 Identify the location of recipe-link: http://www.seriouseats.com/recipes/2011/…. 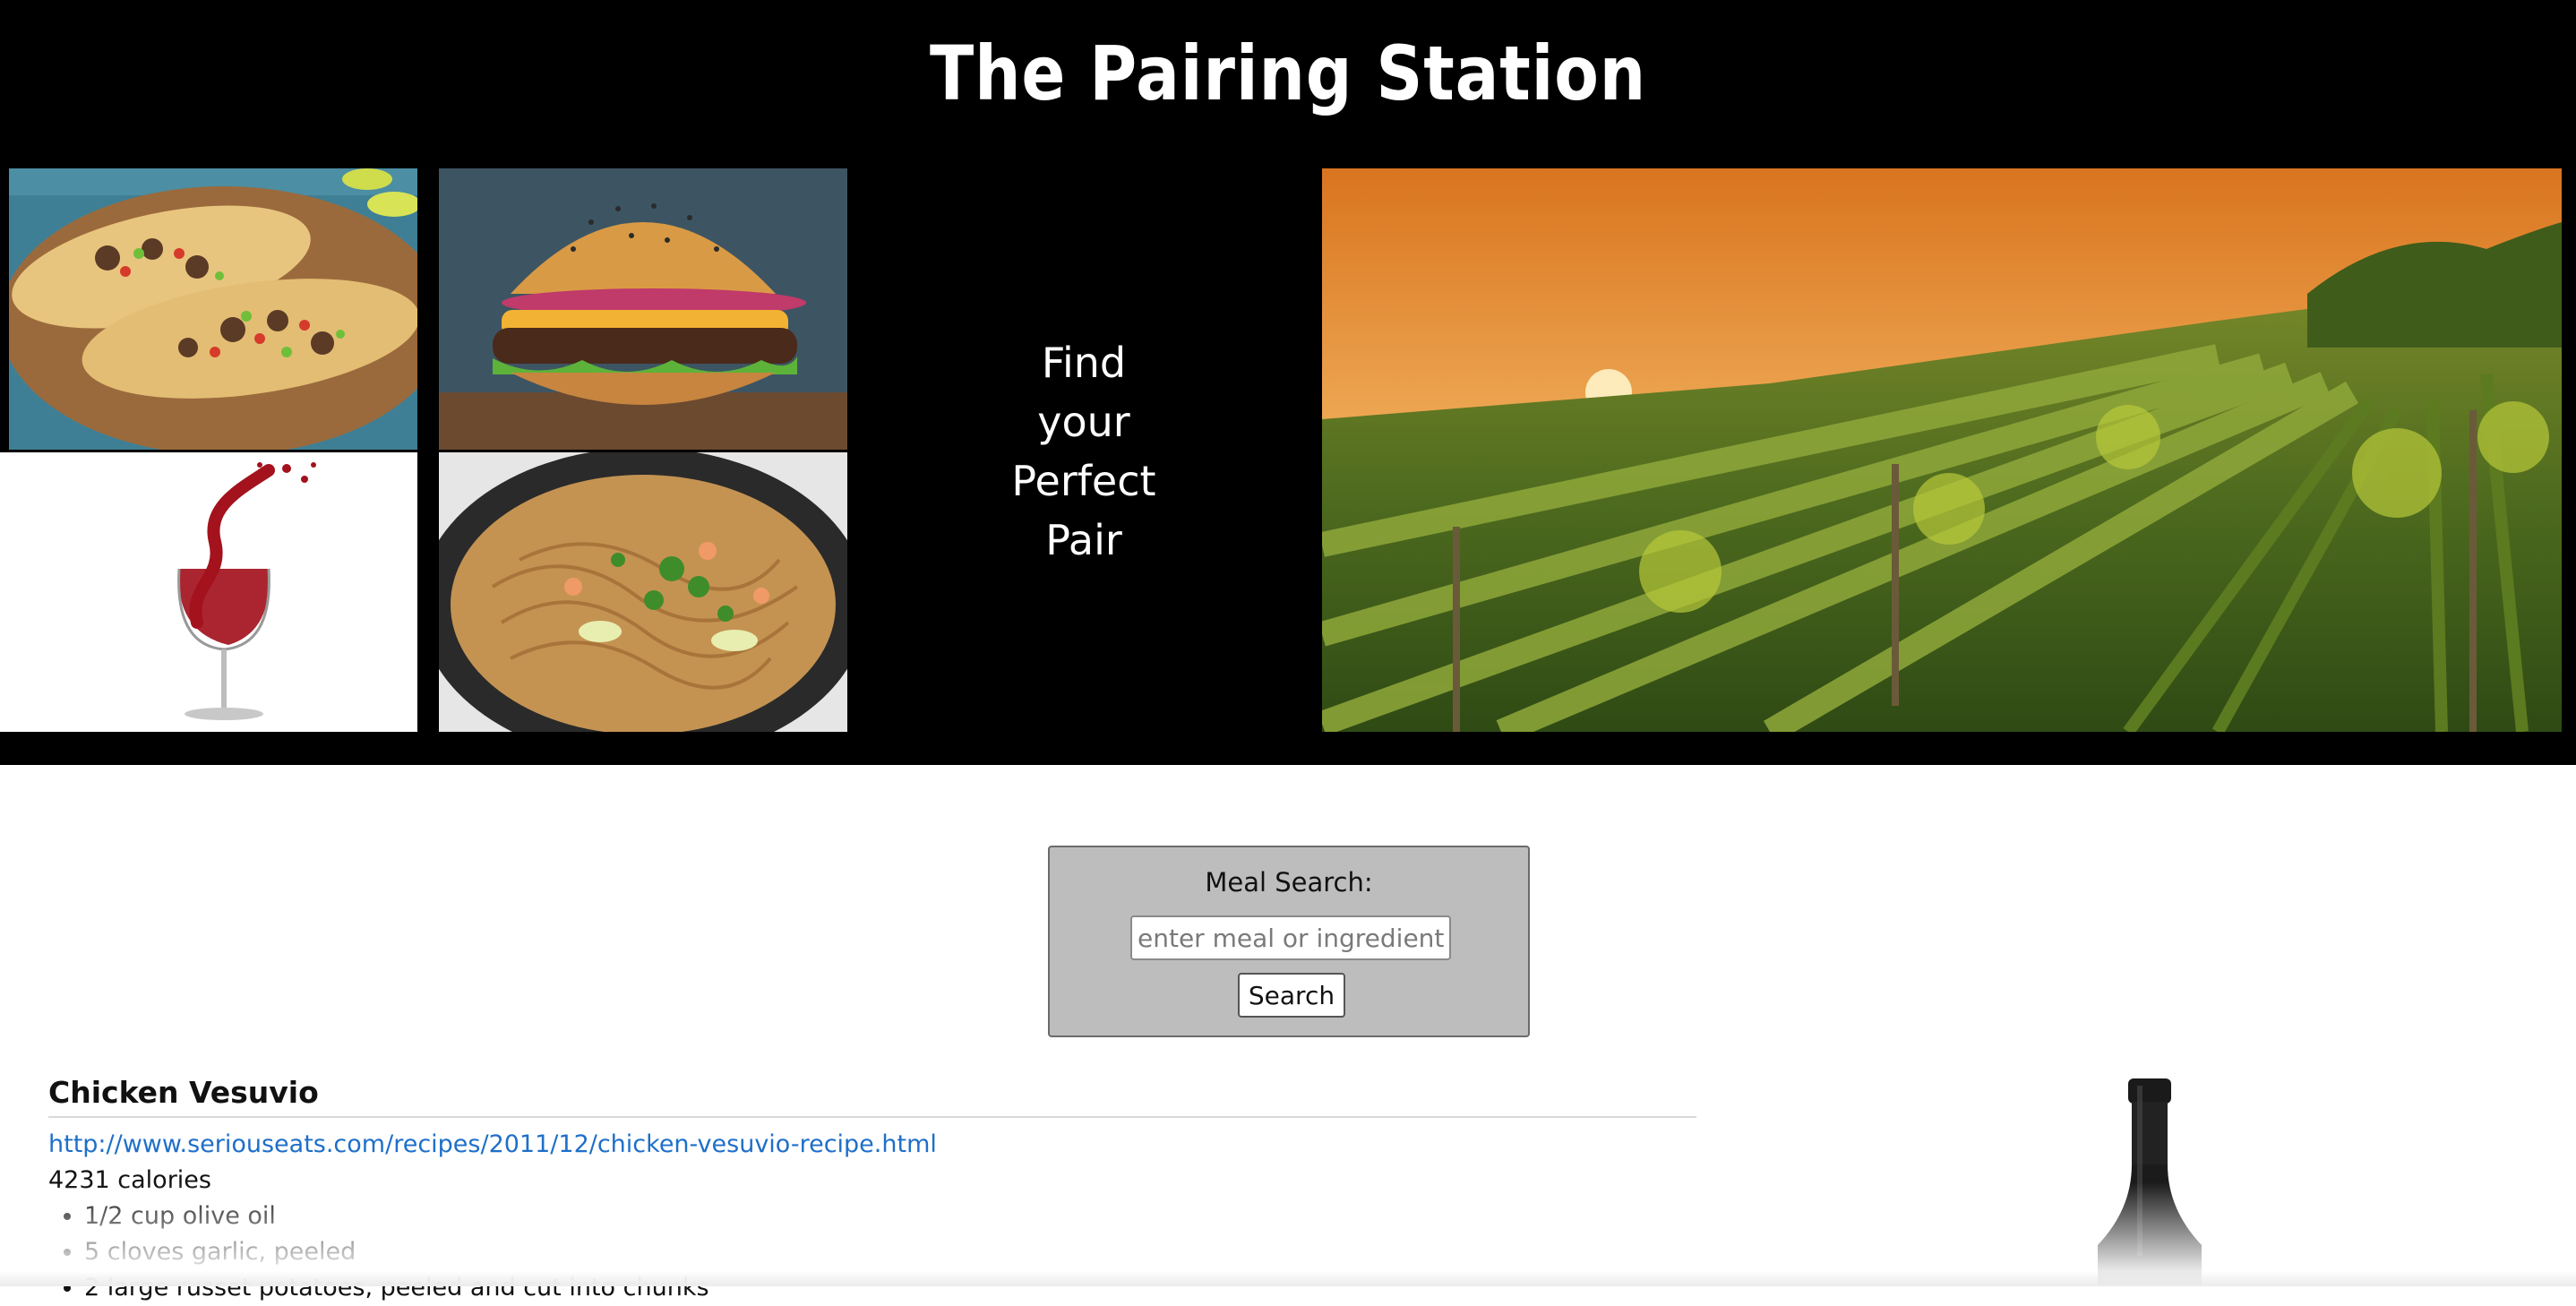
(872, 1145).